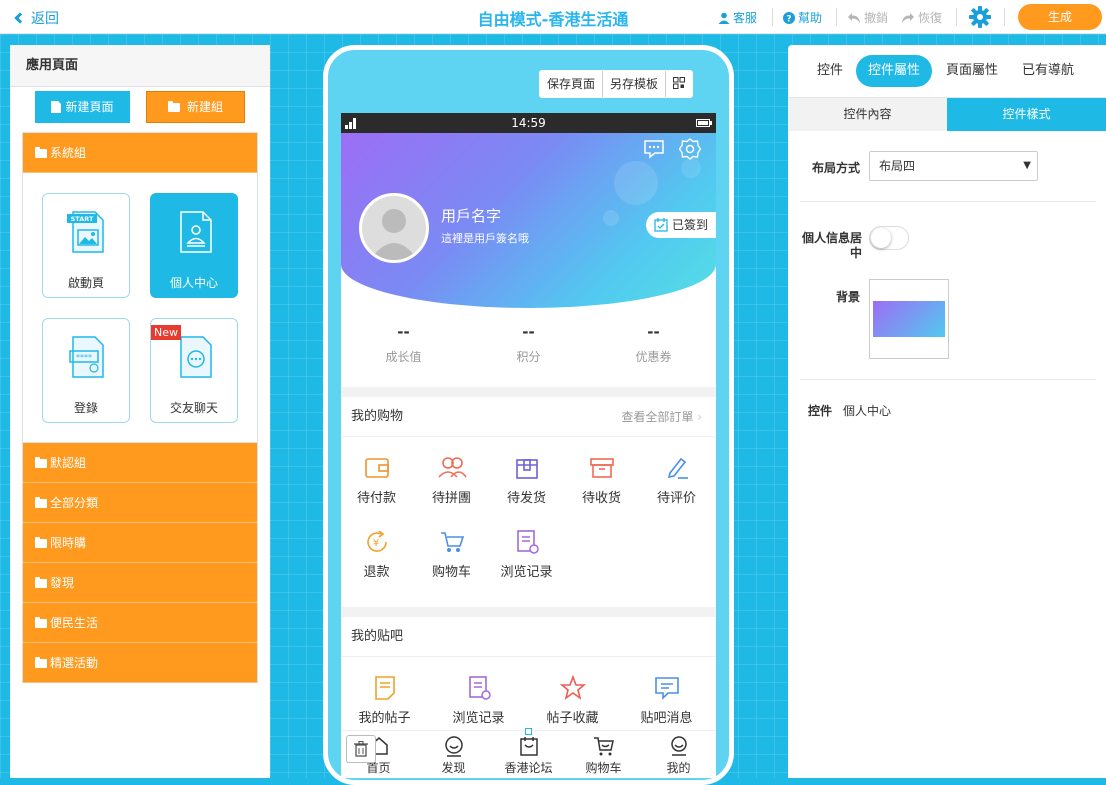 This screenshot has height=785, width=1106. What do you see at coordinates (528, 731) in the screenshot?
I see `selection-handle` at bounding box center [528, 731].